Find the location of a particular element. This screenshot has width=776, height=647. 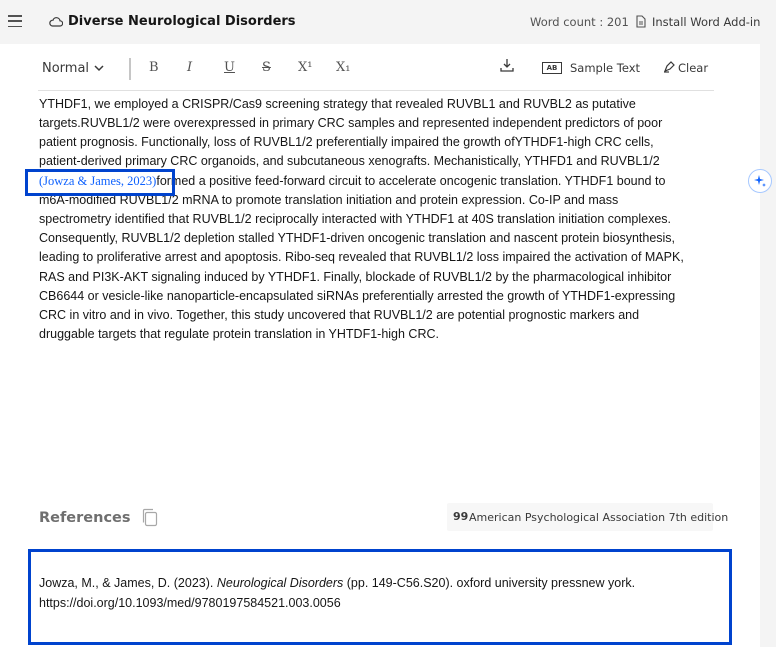

word-document-icon is located at coordinates (641, 21).